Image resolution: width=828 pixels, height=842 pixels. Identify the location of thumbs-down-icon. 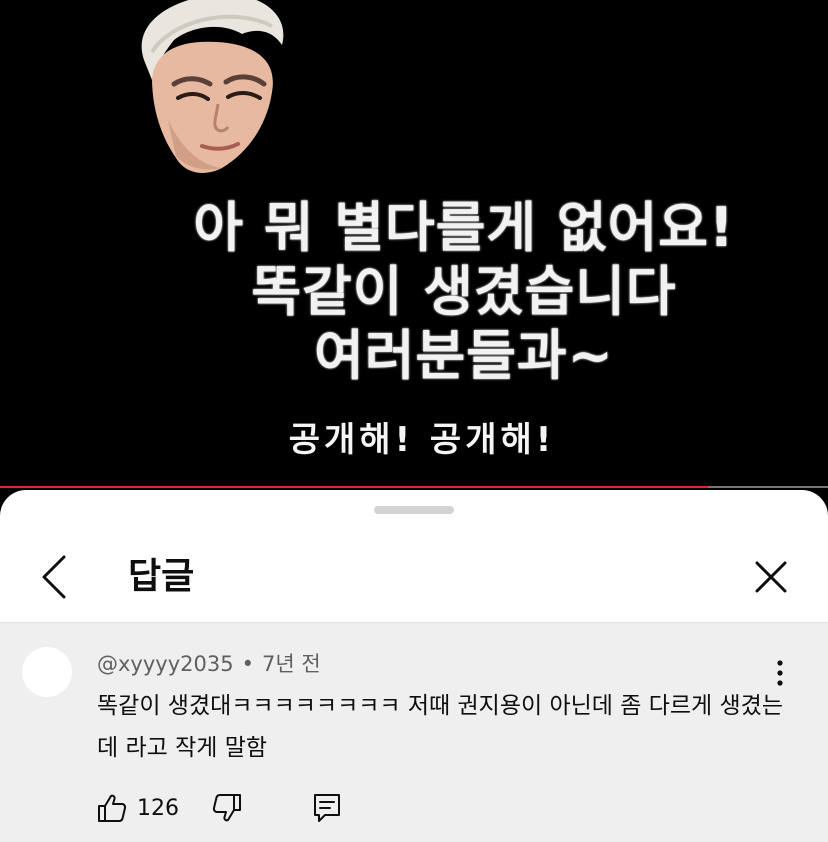
(226, 808).